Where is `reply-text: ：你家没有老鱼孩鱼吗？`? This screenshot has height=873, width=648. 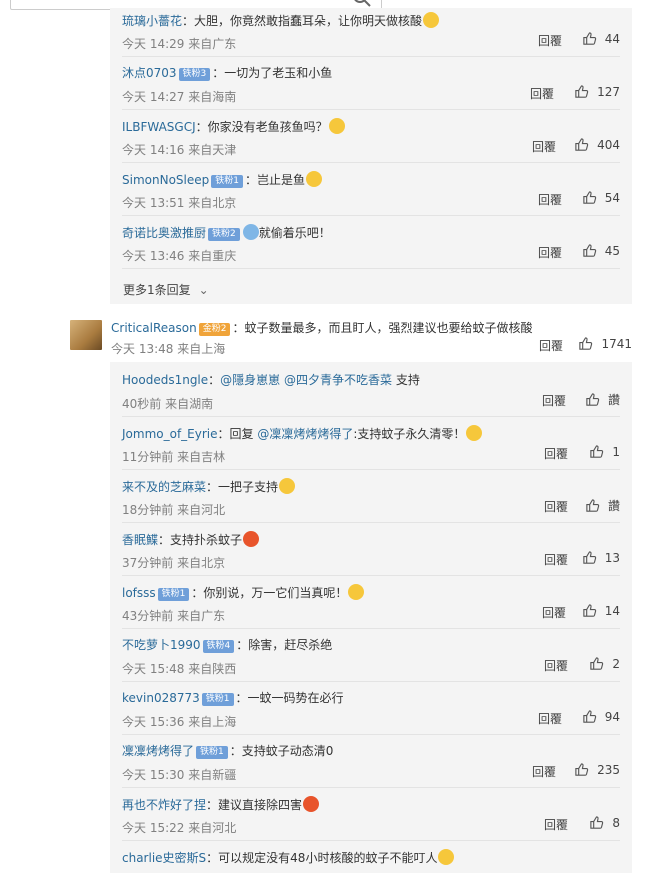 reply-text: ：你家没有老鱼孩鱼吗？ is located at coordinates (261, 127).